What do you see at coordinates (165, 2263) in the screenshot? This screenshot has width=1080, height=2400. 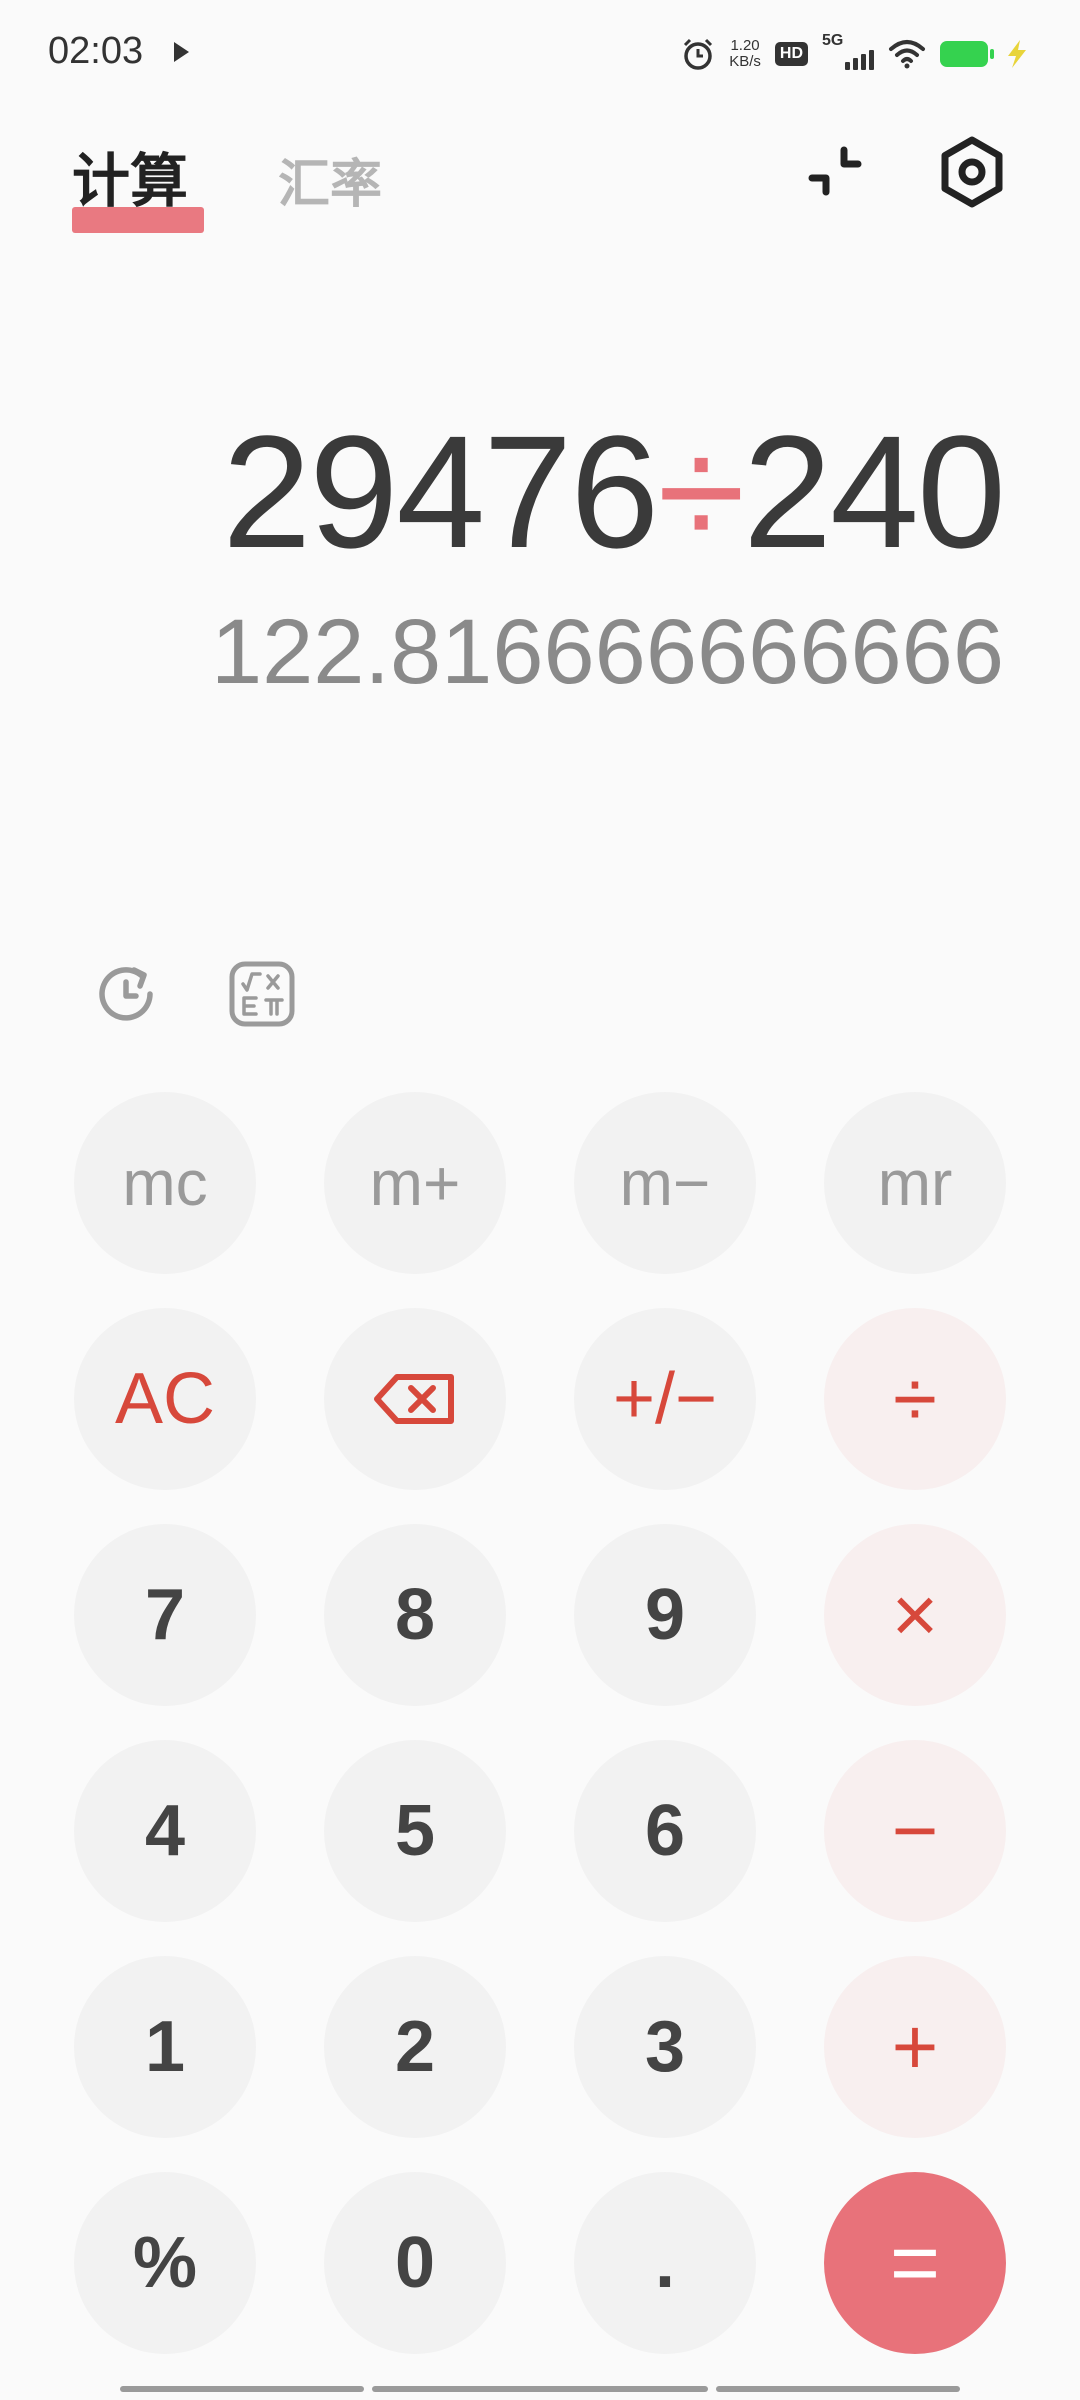 I see `percent-button: %` at bounding box center [165, 2263].